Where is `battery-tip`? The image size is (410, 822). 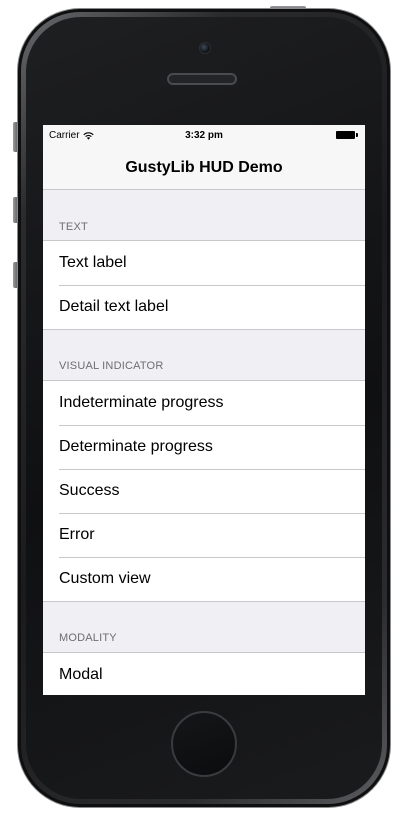 battery-tip is located at coordinates (357, 135).